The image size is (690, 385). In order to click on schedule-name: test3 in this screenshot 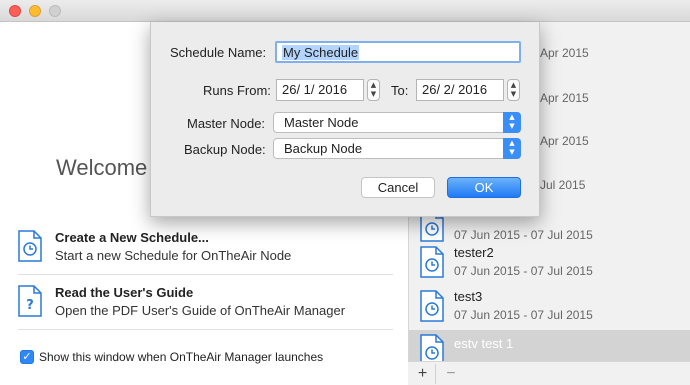, I will do `click(468, 296)`.